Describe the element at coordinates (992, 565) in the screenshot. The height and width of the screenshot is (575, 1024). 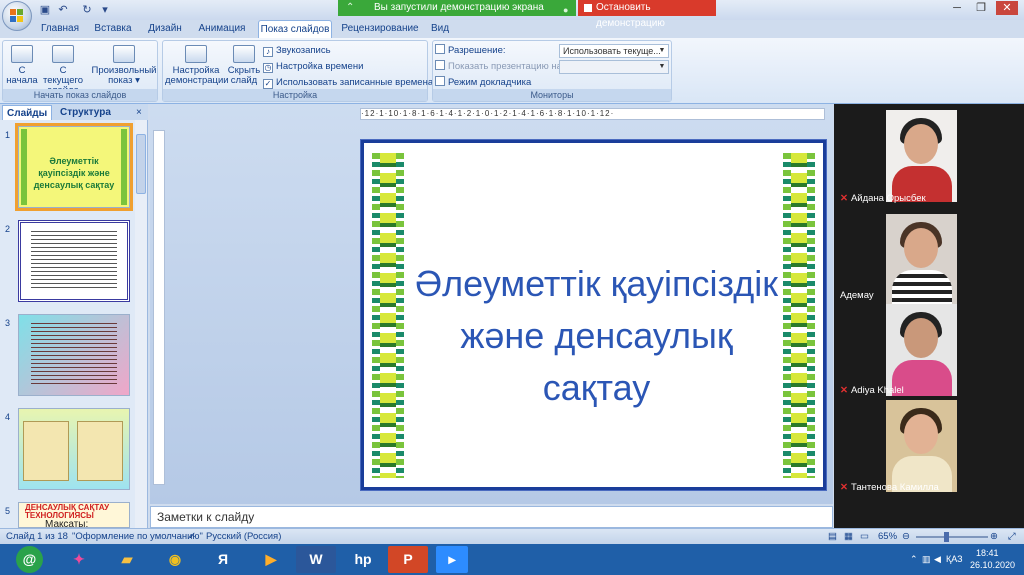
I see `clock-date: 26.10.2020` at that location.